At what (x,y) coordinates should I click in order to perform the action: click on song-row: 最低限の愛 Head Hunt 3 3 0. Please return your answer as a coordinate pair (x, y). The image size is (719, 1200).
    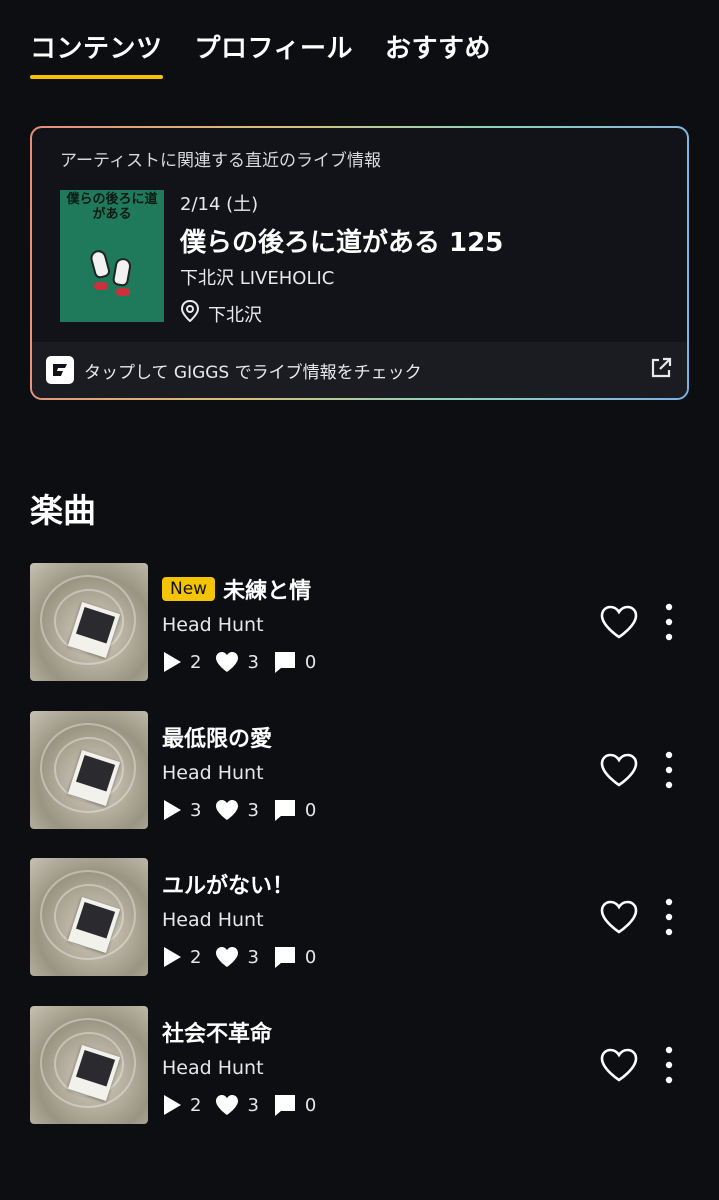
    Looking at the image, I should click on (359, 770).